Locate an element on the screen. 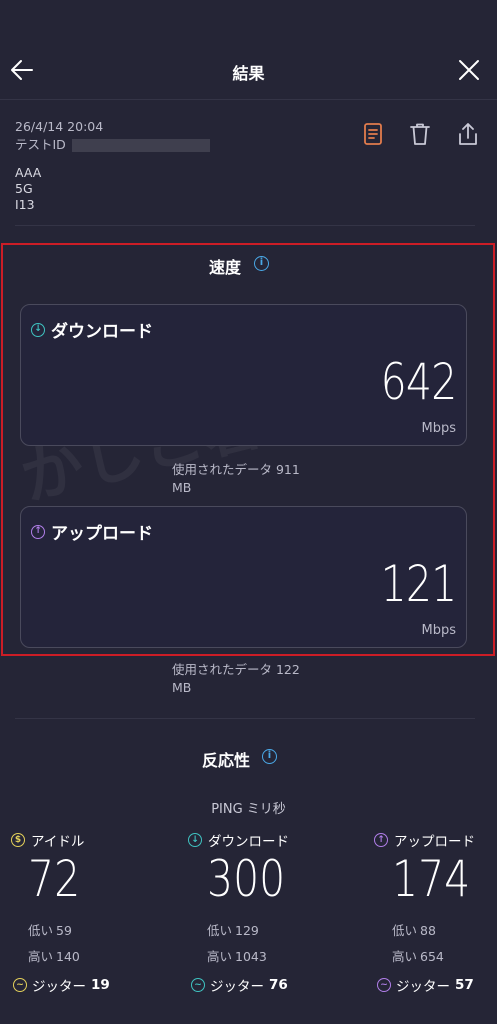 This screenshot has height=1024, width=497. report-icon is located at coordinates (373, 134).